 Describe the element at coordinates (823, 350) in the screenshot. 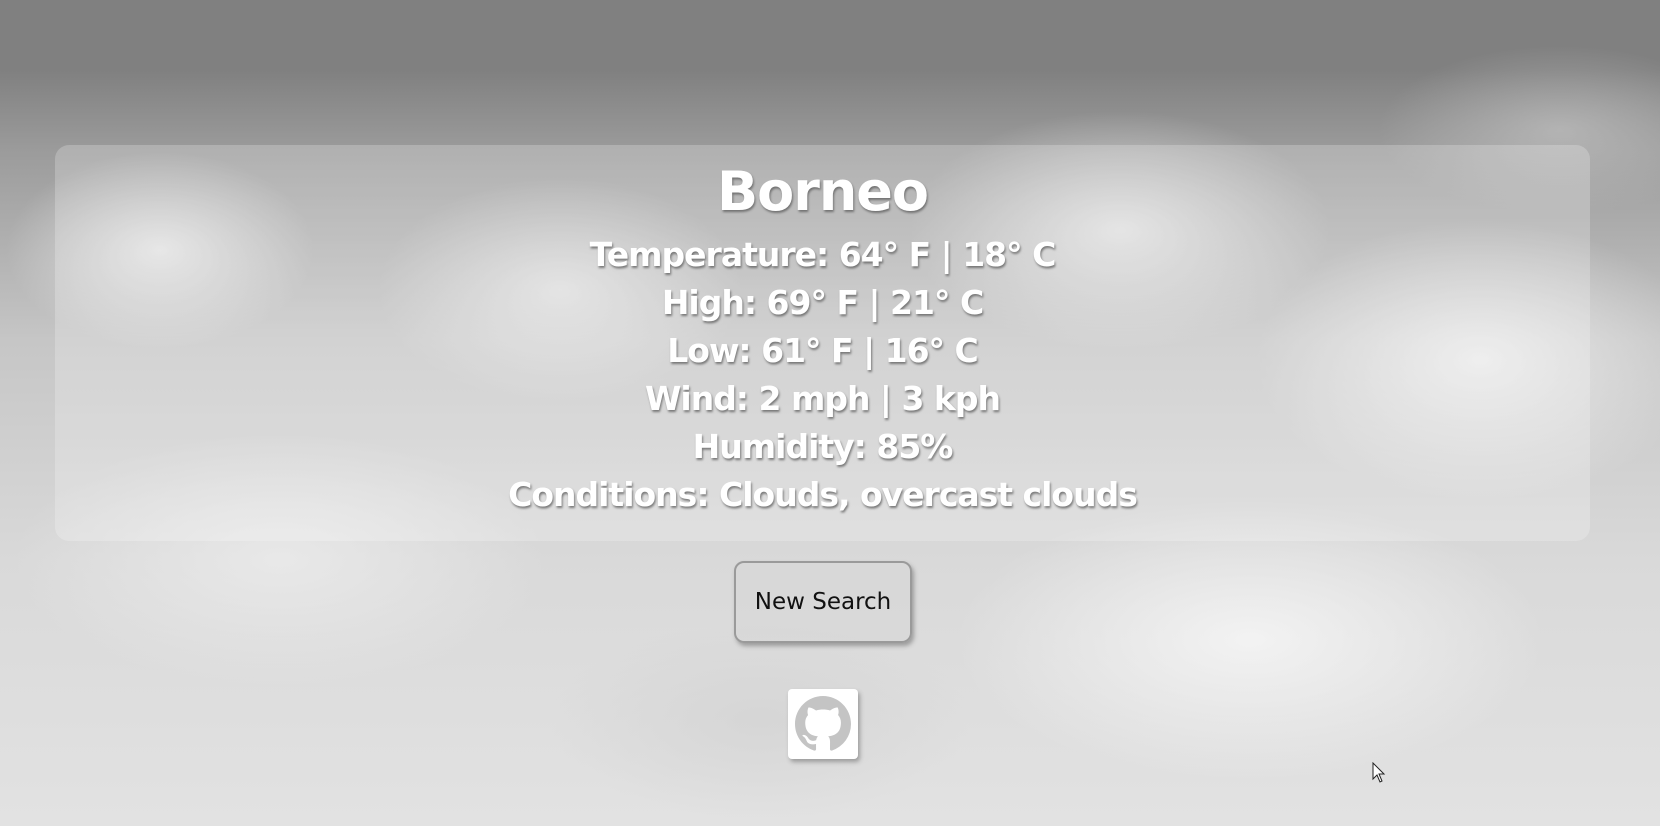

I see `low-temperature-text: Low: 61° F | 16° C` at that location.